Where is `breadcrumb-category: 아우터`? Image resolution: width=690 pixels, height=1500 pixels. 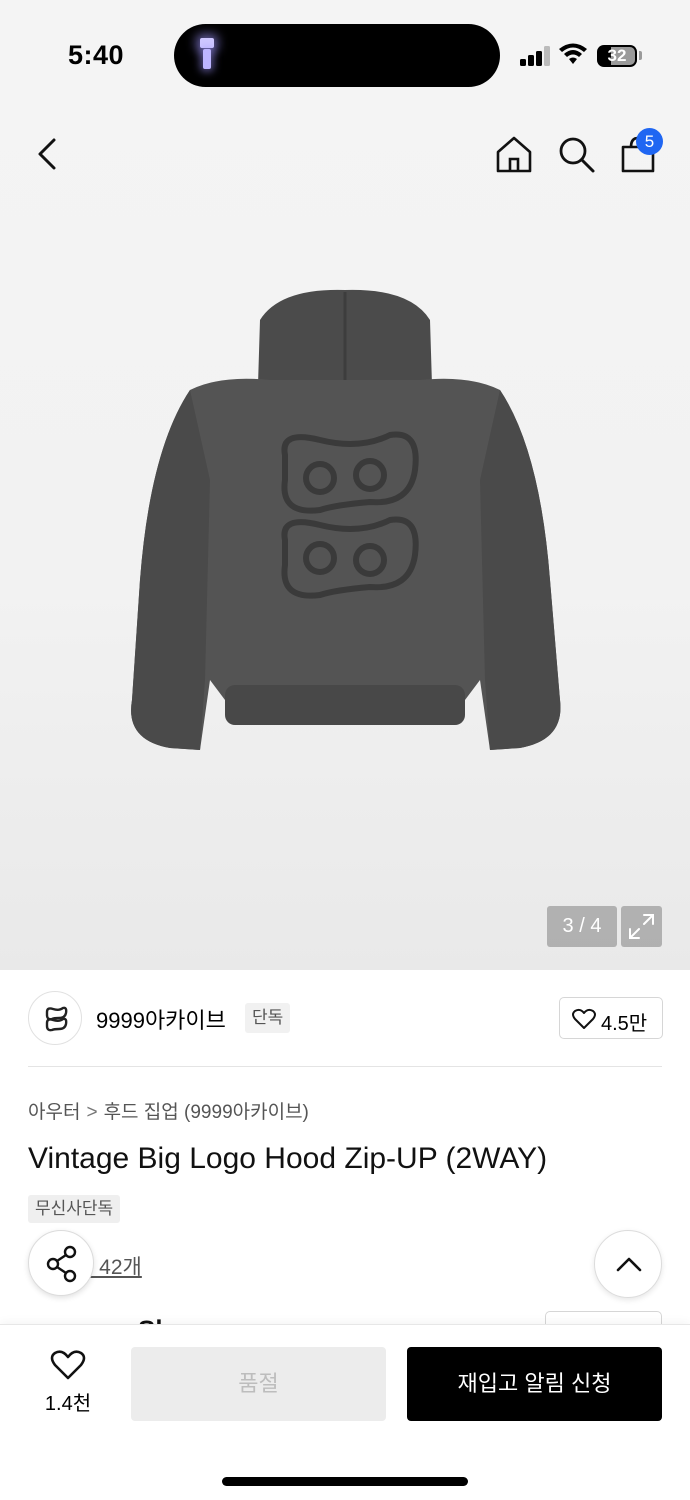
breadcrumb-category: 아우터 is located at coordinates (54, 1112).